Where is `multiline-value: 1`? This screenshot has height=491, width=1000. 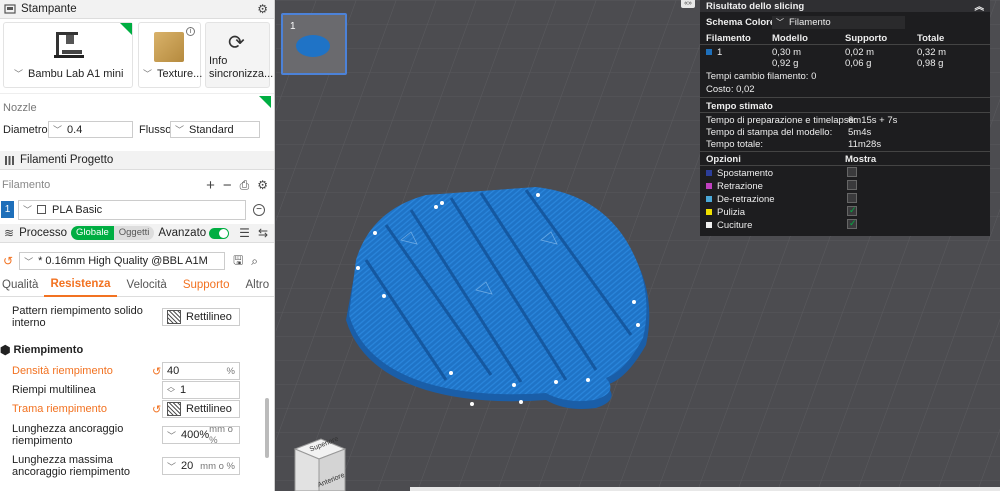
multiline-value: 1 is located at coordinates (183, 390).